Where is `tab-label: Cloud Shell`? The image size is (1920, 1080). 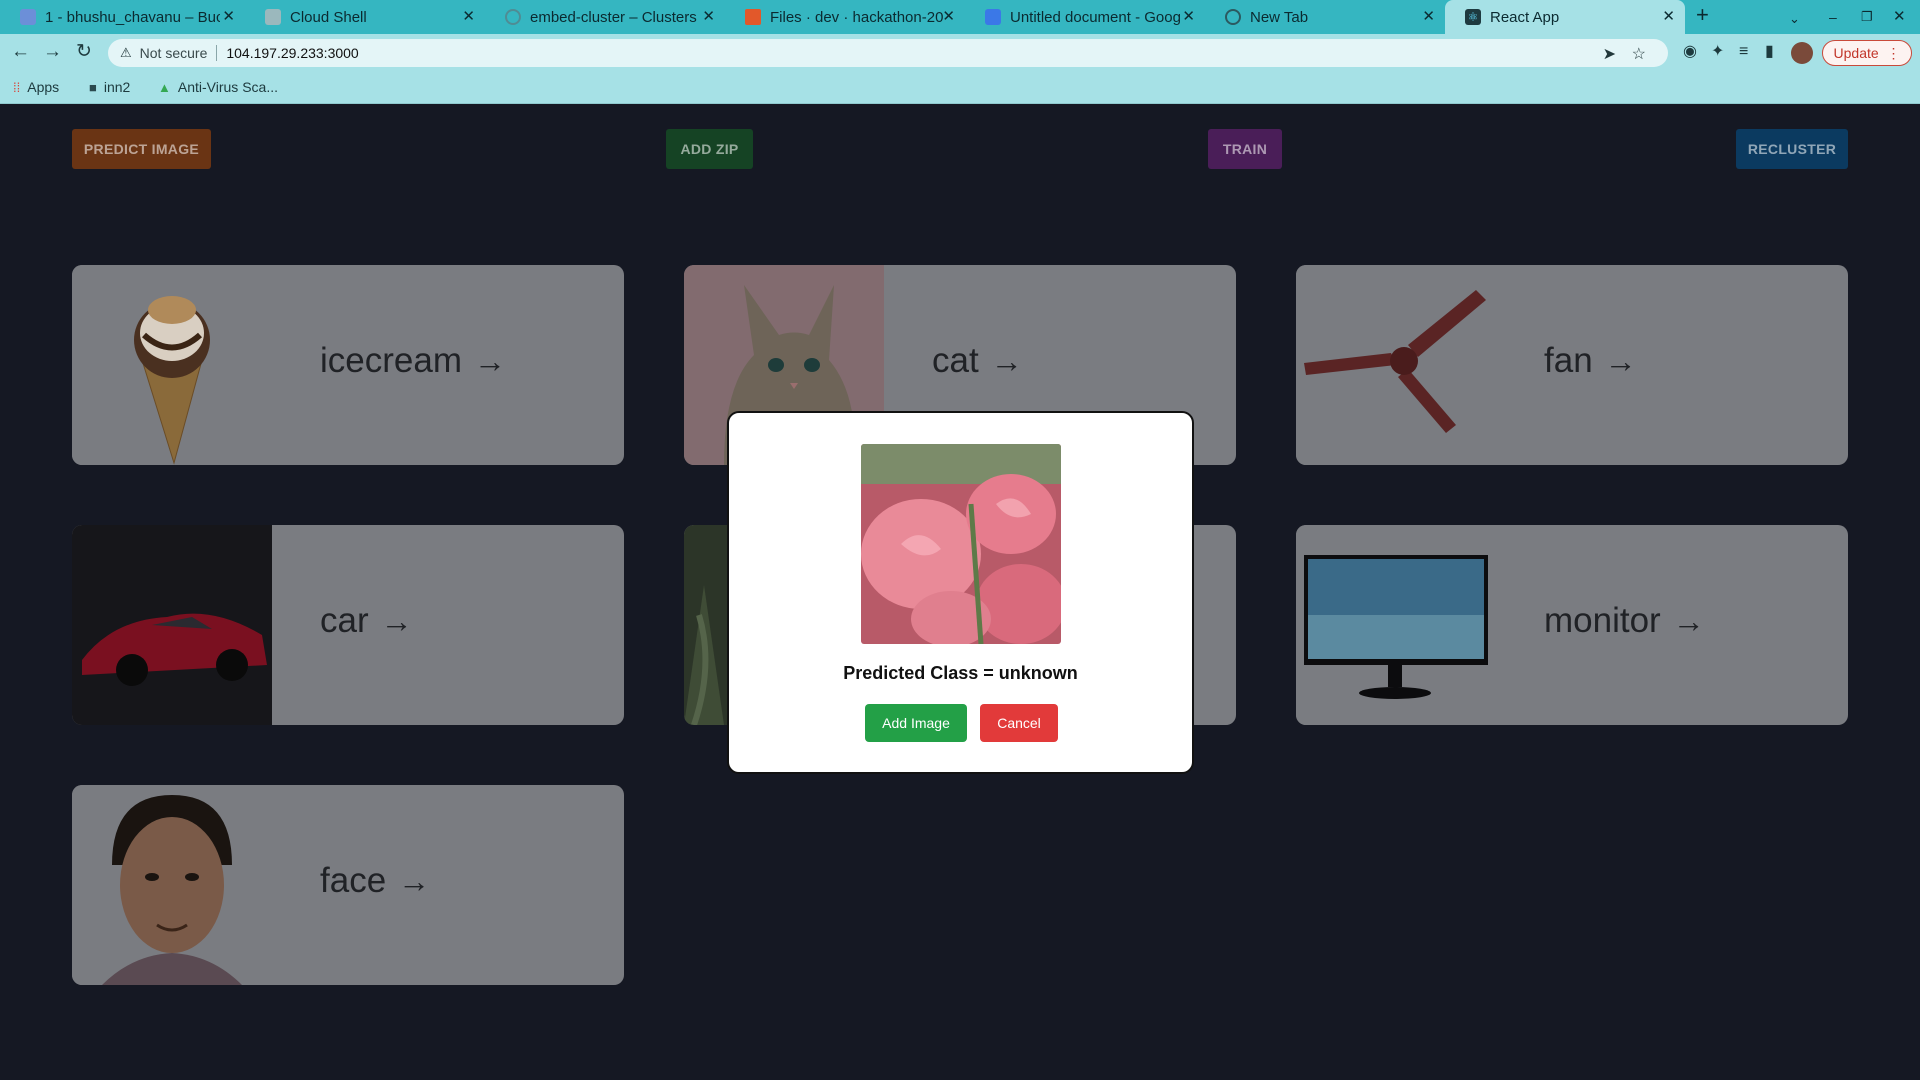
tab-label: Cloud Shell is located at coordinates (328, 17).